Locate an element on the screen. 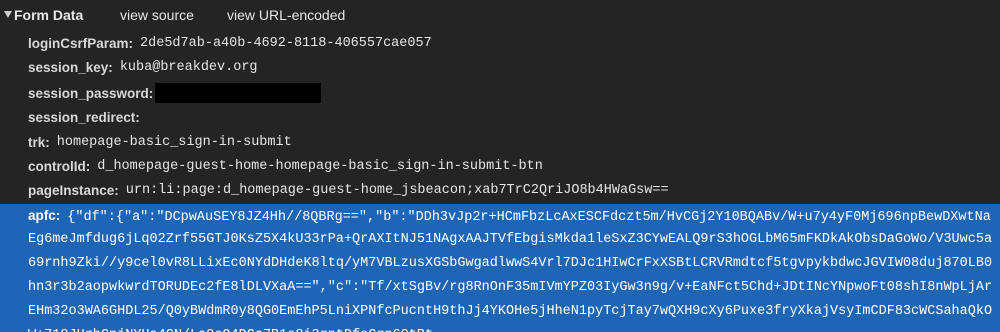 The width and height of the screenshot is (1000, 332). field-key: pageInstance: is located at coordinates (73, 190).